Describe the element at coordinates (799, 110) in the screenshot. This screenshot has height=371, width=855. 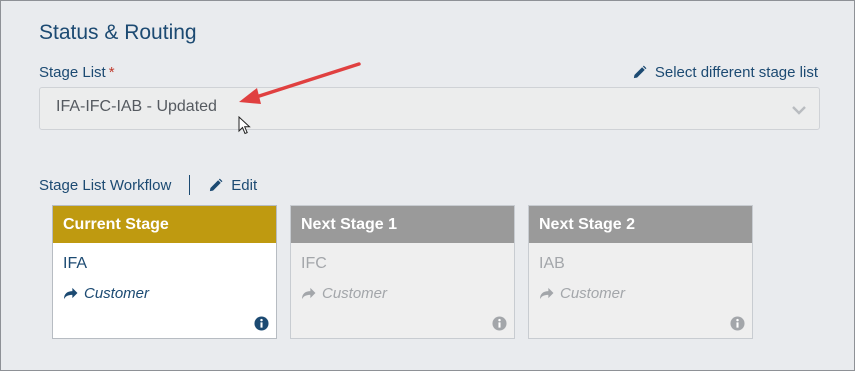
I see `chevron-down-icon` at that location.